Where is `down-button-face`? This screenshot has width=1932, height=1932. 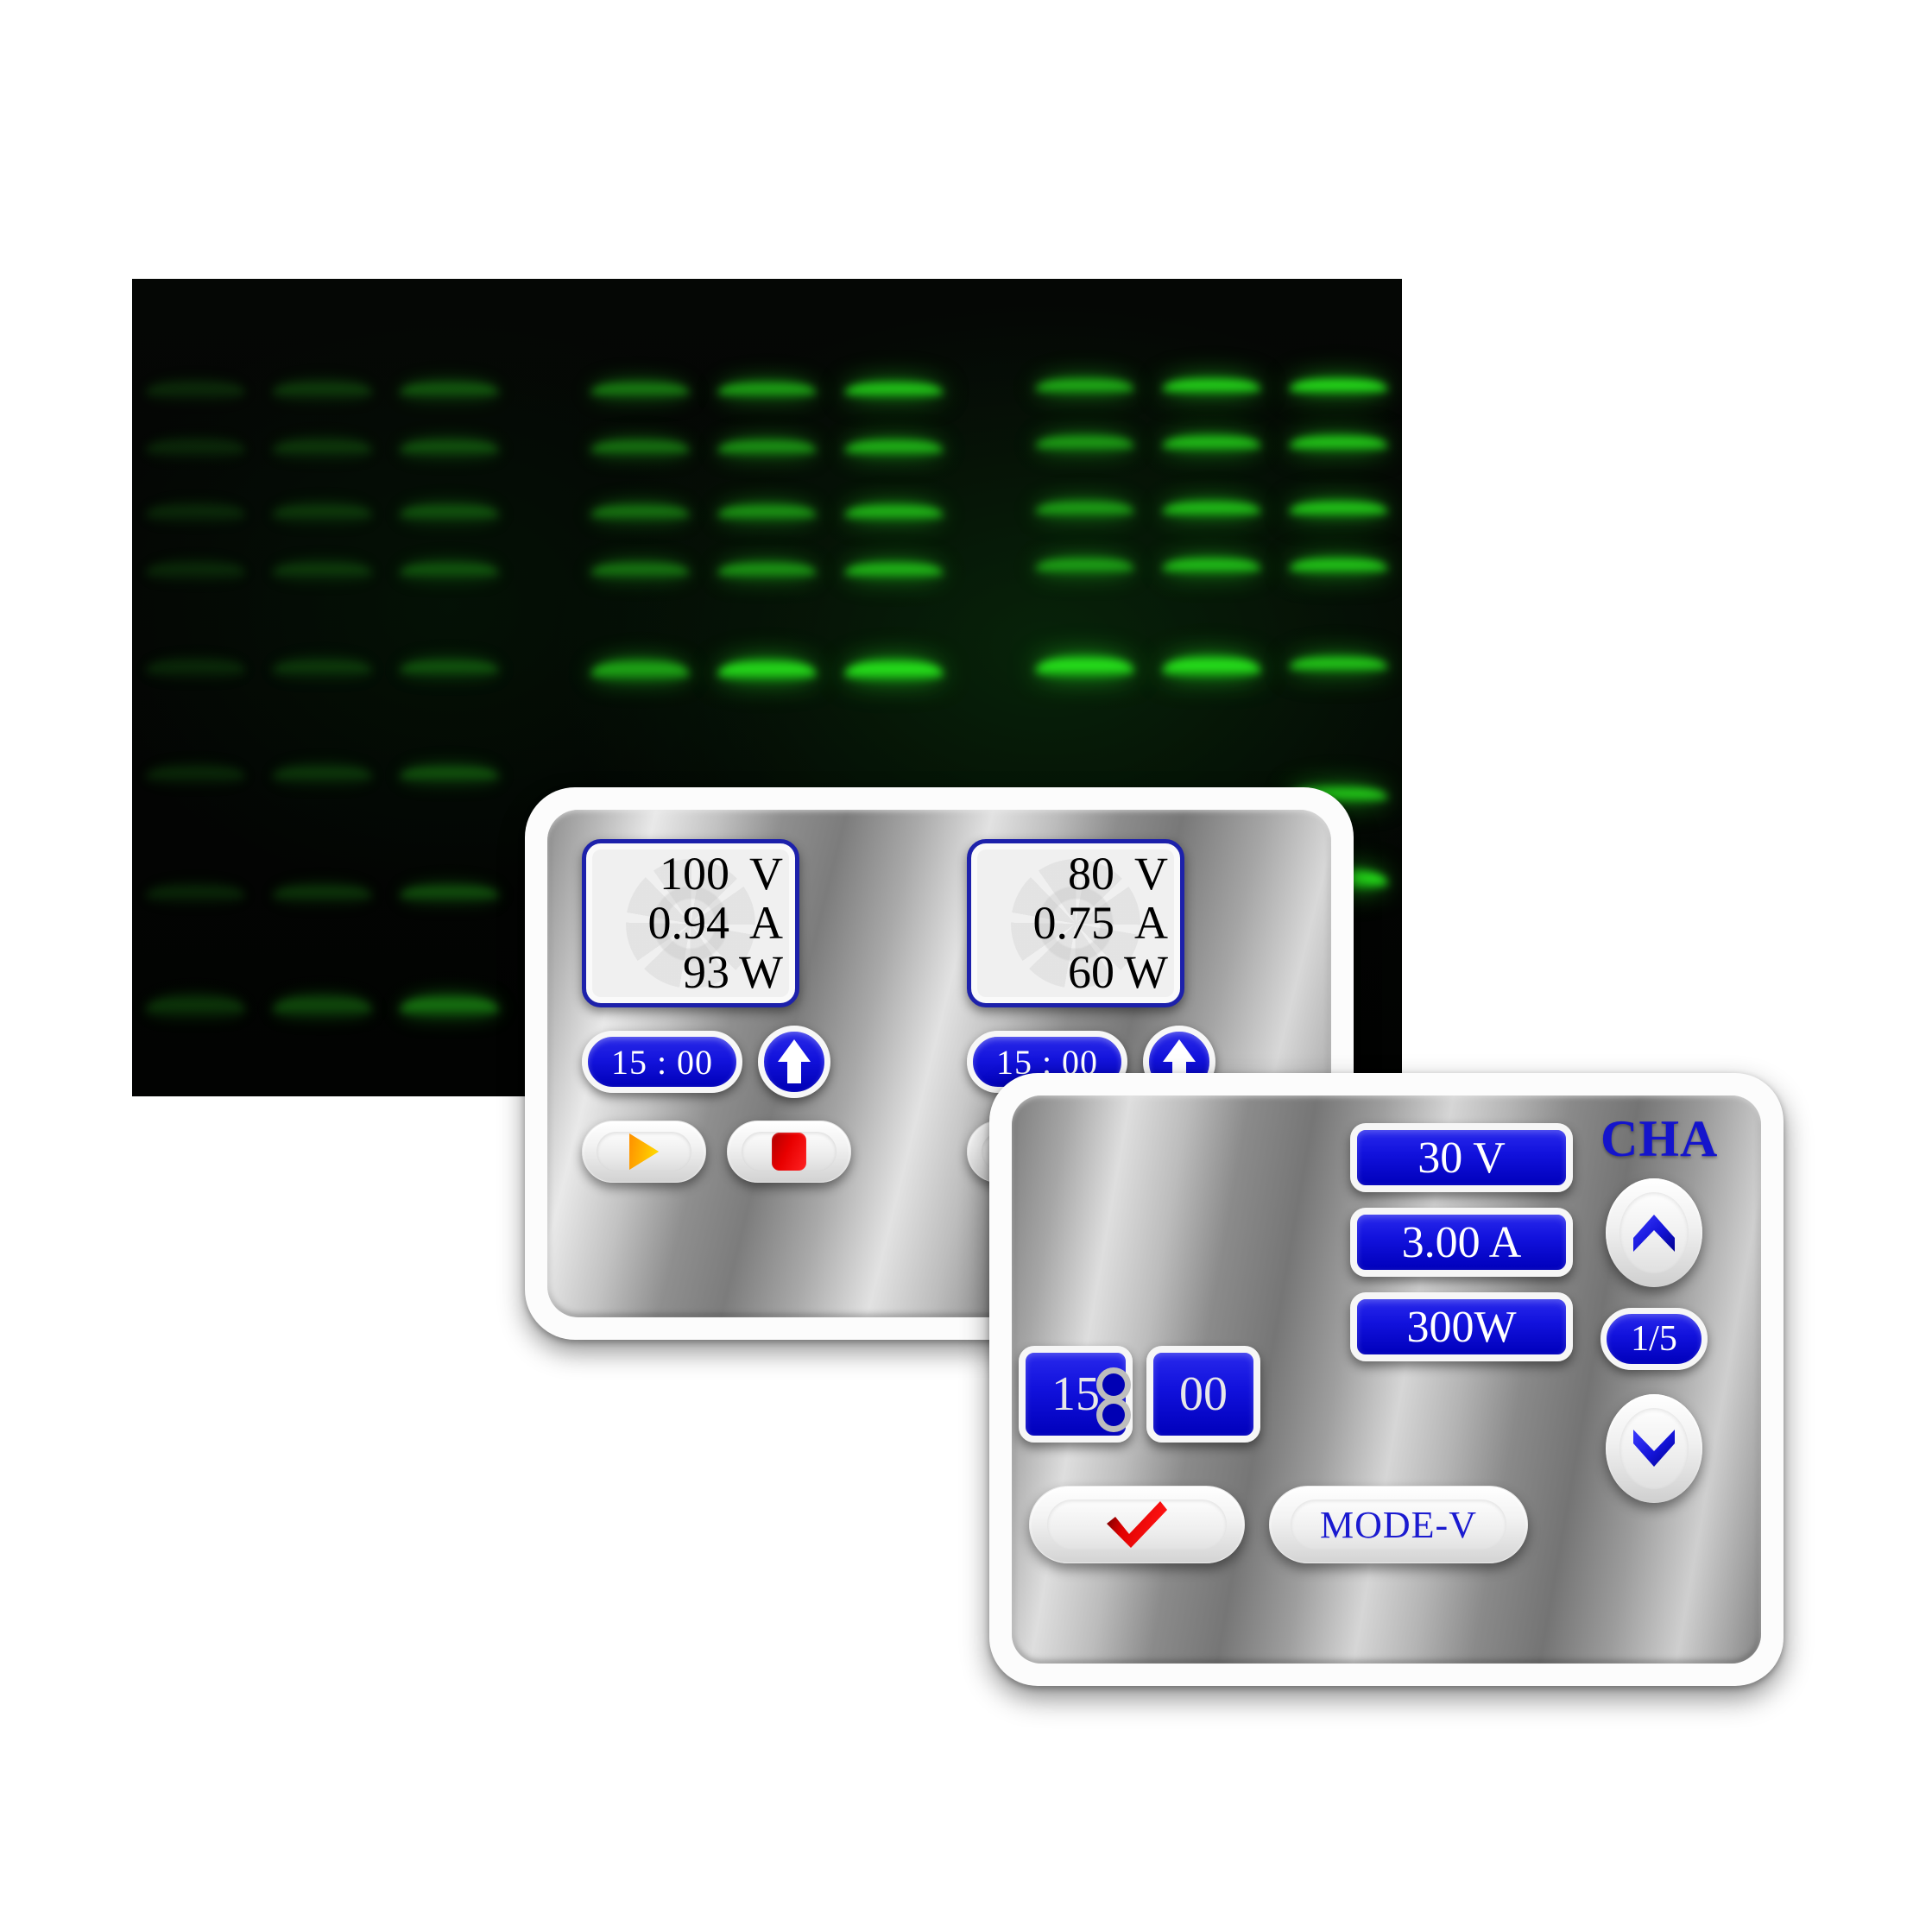 down-button-face is located at coordinates (1654, 1448).